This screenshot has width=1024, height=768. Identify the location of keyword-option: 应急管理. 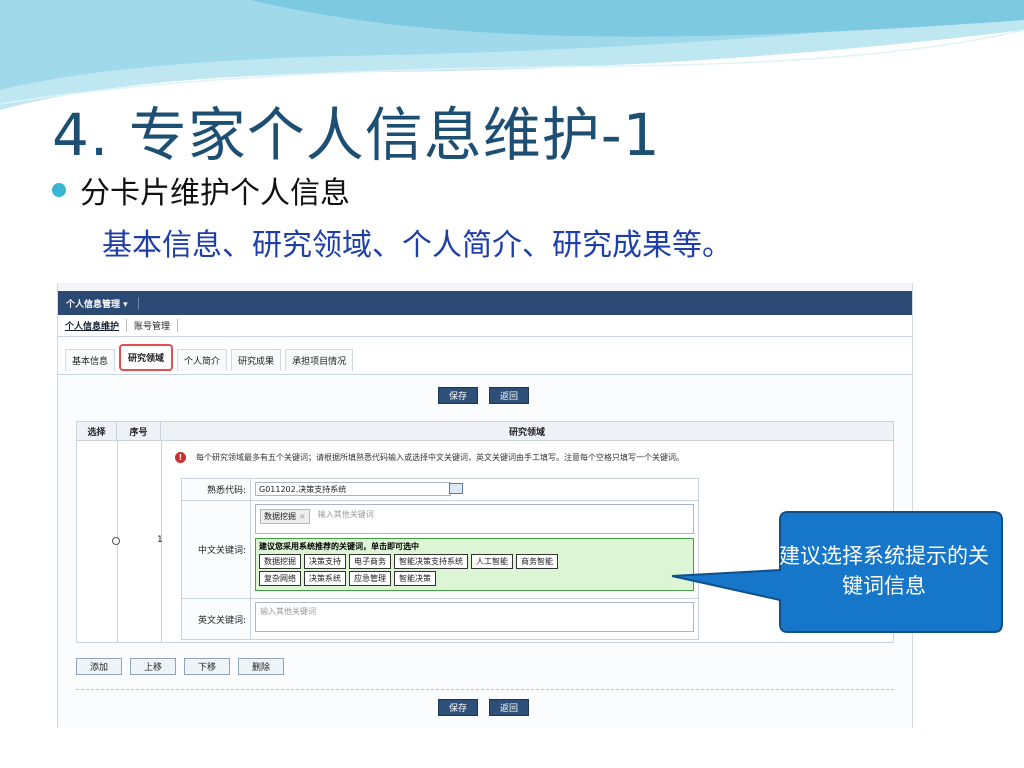
(370, 578).